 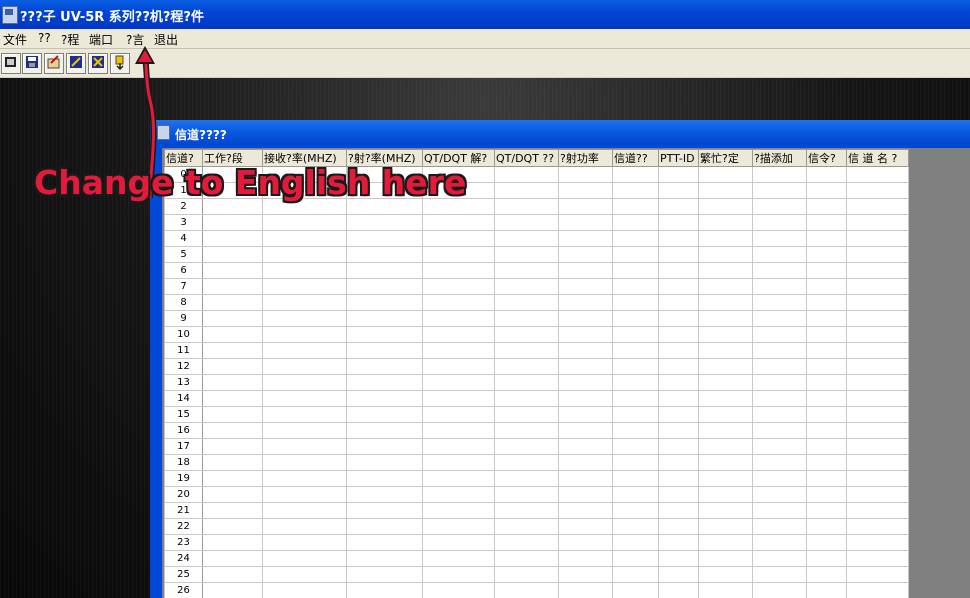 I want to click on annotation-label: Change to English here, so click(x=250, y=182).